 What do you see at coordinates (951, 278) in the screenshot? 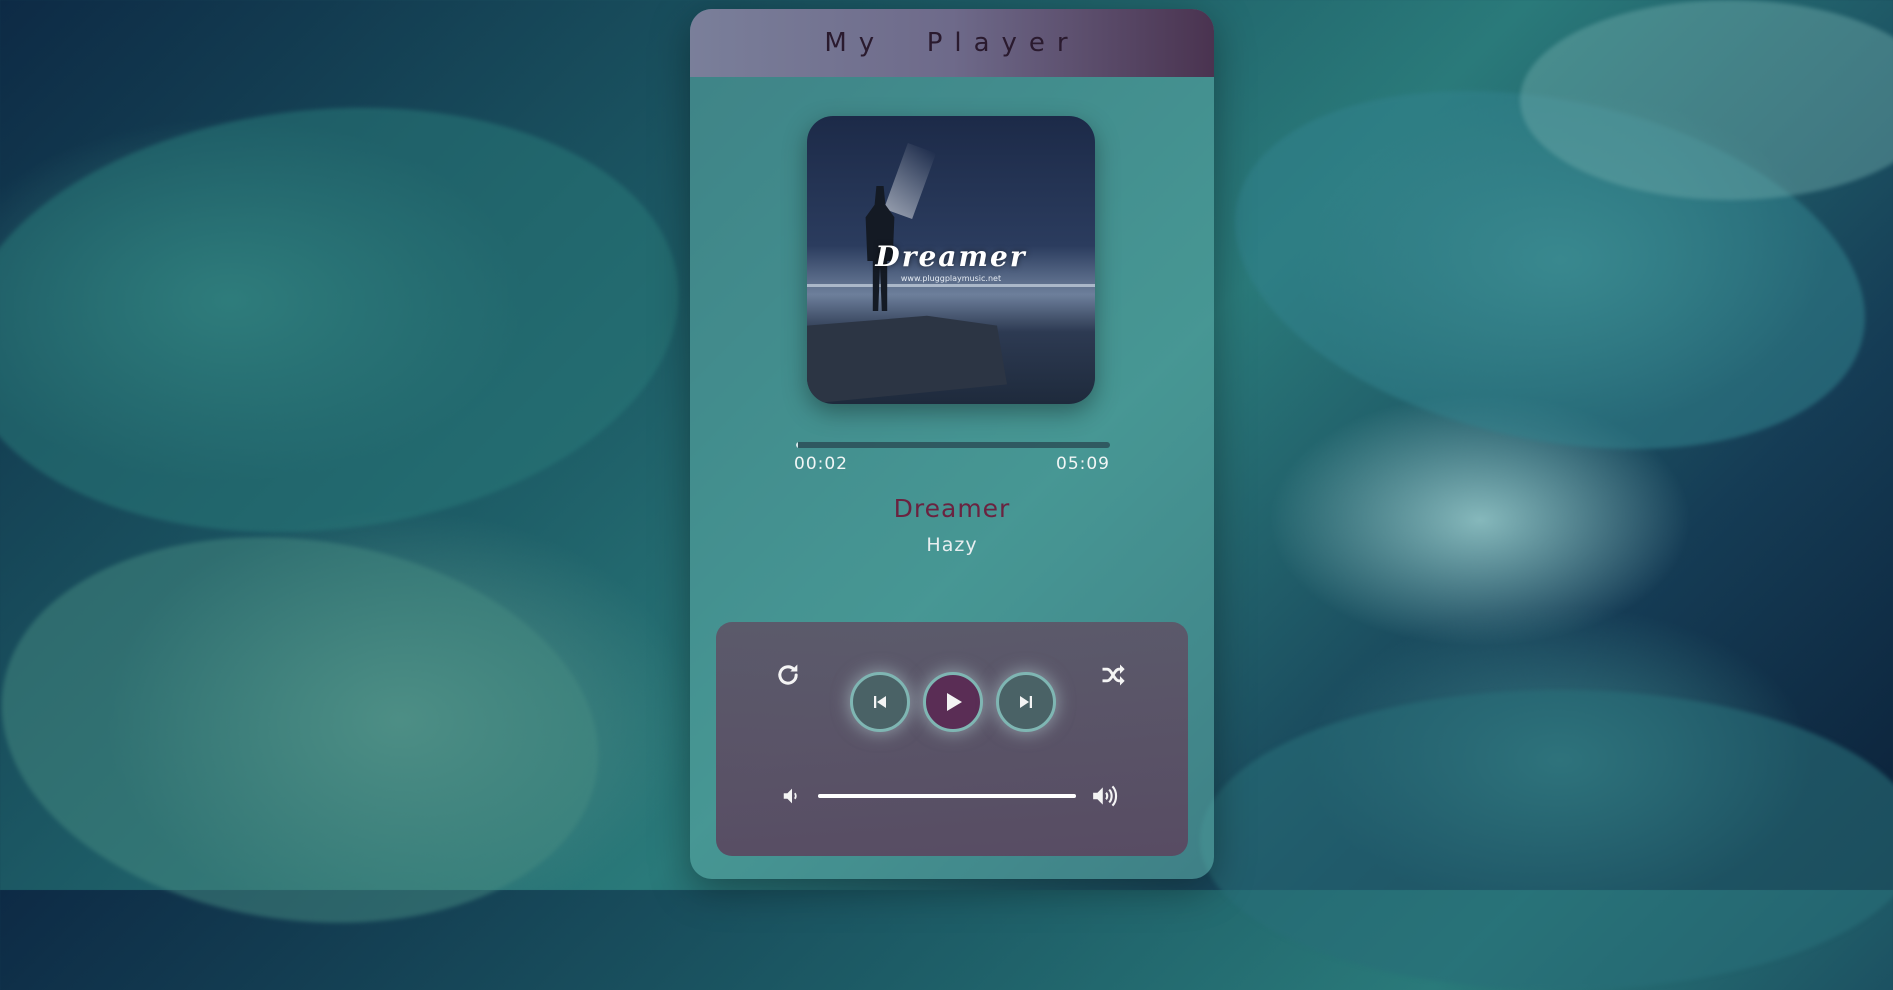
I see `cover-url-art: www.pluggplaymusic.net` at bounding box center [951, 278].